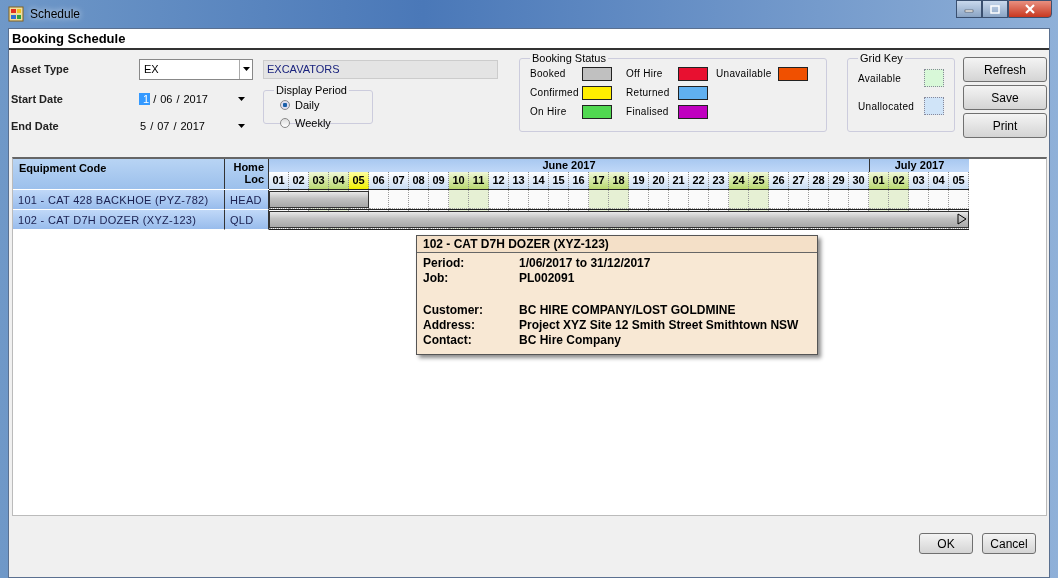 The width and height of the screenshot is (1058, 578). I want to click on day-header: 21, so click(679, 180).